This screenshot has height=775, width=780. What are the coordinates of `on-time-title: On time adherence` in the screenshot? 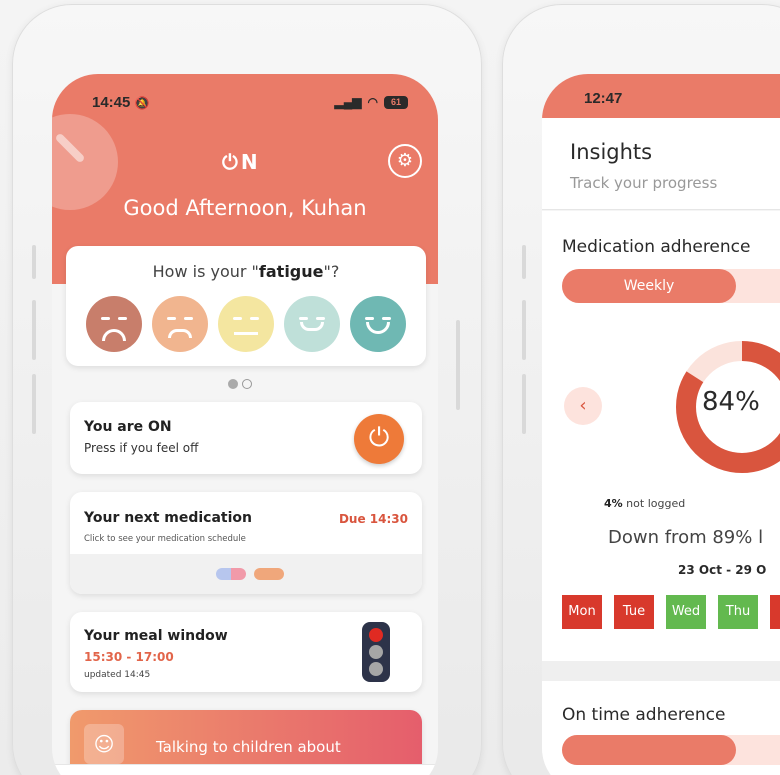 It's located at (644, 715).